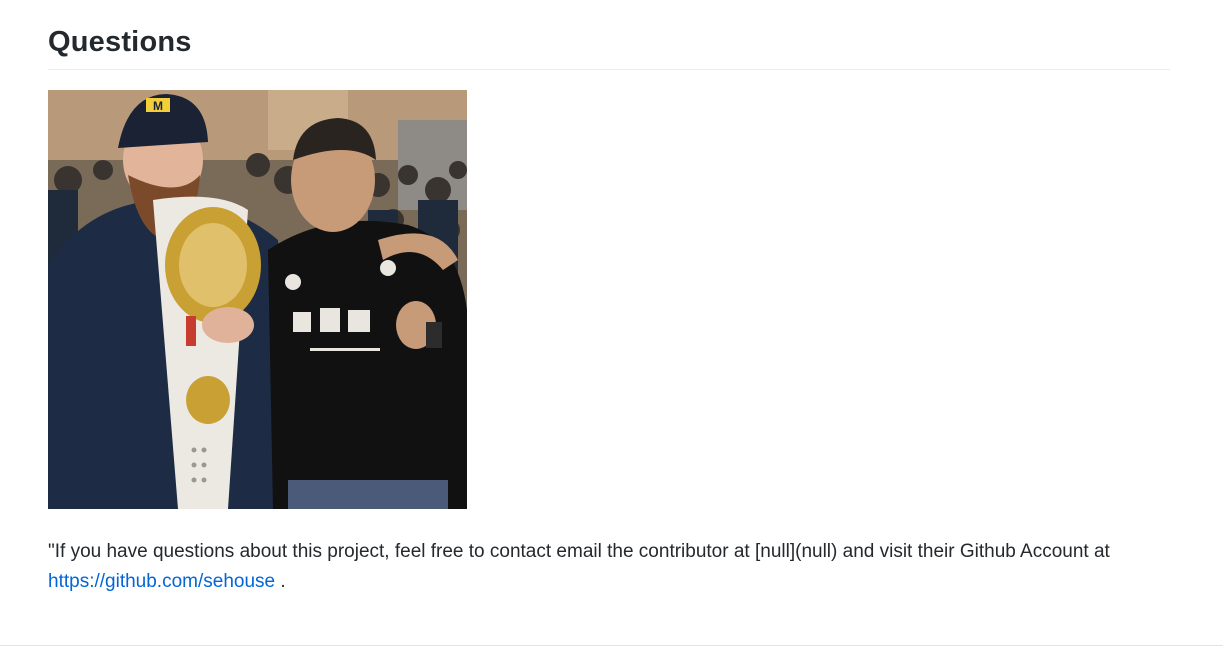 The width and height of the screenshot is (1223, 651). What do you see at coordinates (609, 69) in the screenshot?
I see `title-divider` at bounding box center [609, 69].